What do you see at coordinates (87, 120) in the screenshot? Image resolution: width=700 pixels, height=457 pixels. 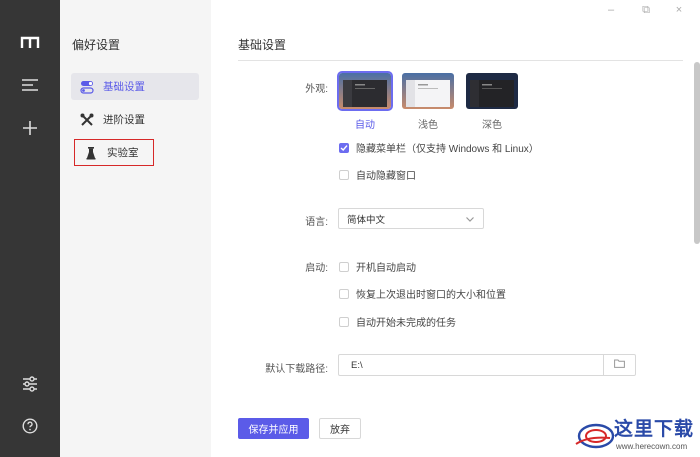 I see `tools-icon` at bounding box center [87, 120].